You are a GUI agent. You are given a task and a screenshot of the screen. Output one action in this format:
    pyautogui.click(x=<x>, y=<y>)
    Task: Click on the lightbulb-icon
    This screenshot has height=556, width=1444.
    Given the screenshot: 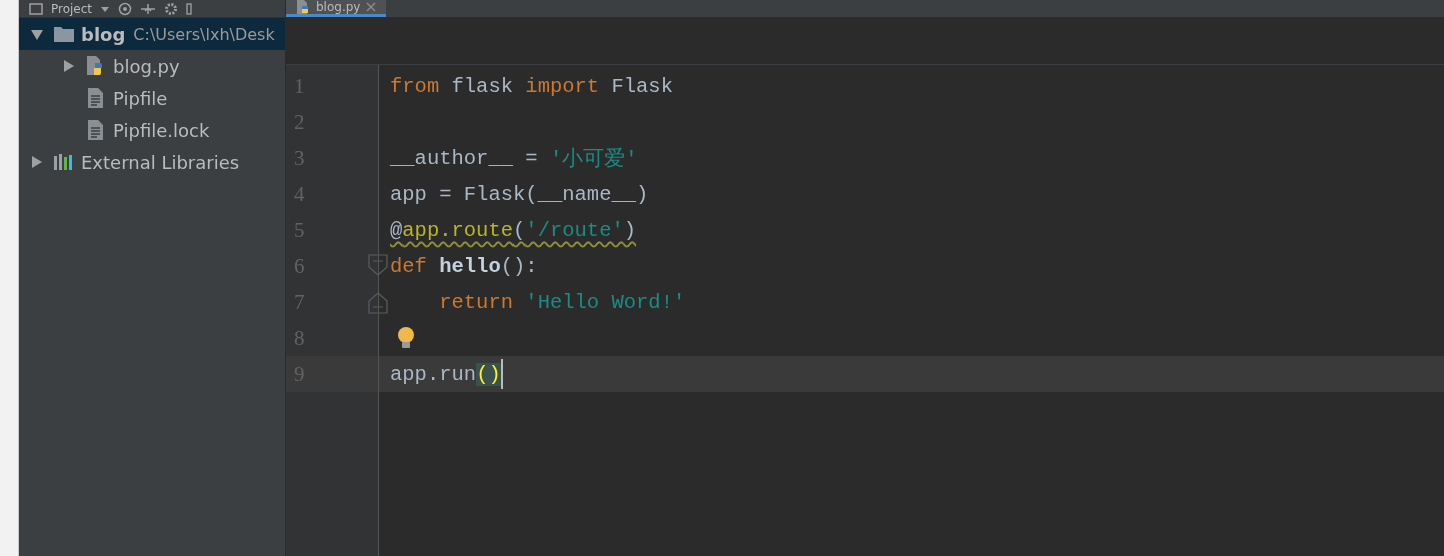 What is the action you would take?
    pyautogui.click(x=406, y=338)
    